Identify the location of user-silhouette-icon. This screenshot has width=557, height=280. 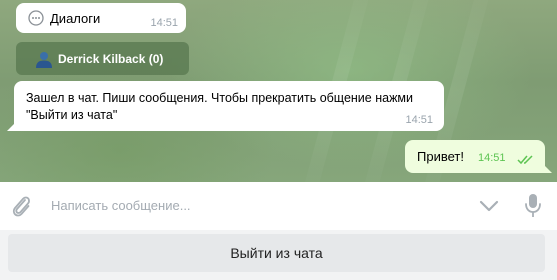
(44, 59).